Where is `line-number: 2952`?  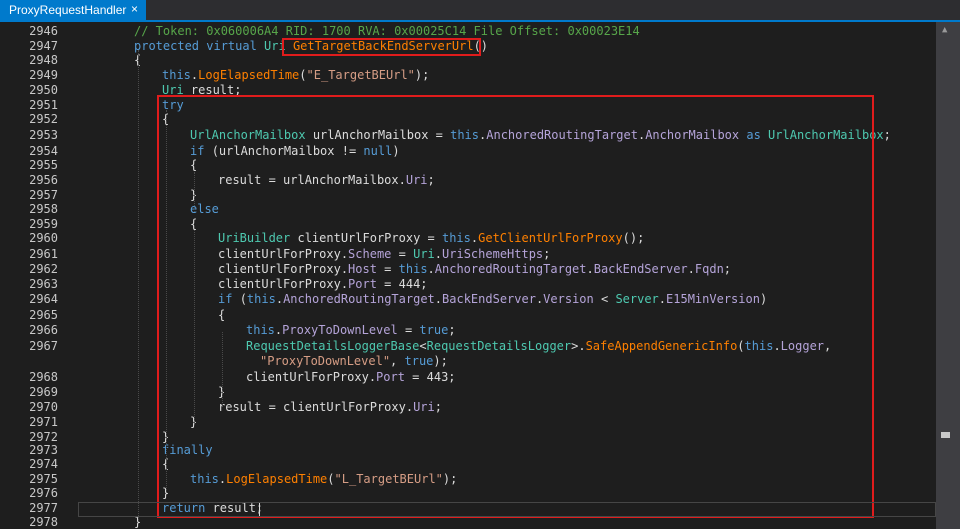
line-number: 2952 is located at coordinates (43, 119).